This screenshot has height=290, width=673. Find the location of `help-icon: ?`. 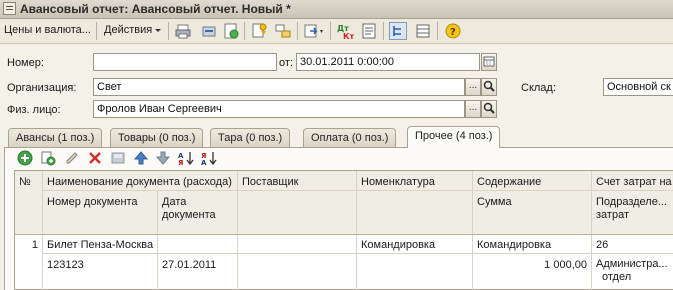

help-icon: ? is located at coordinates (453, 31).